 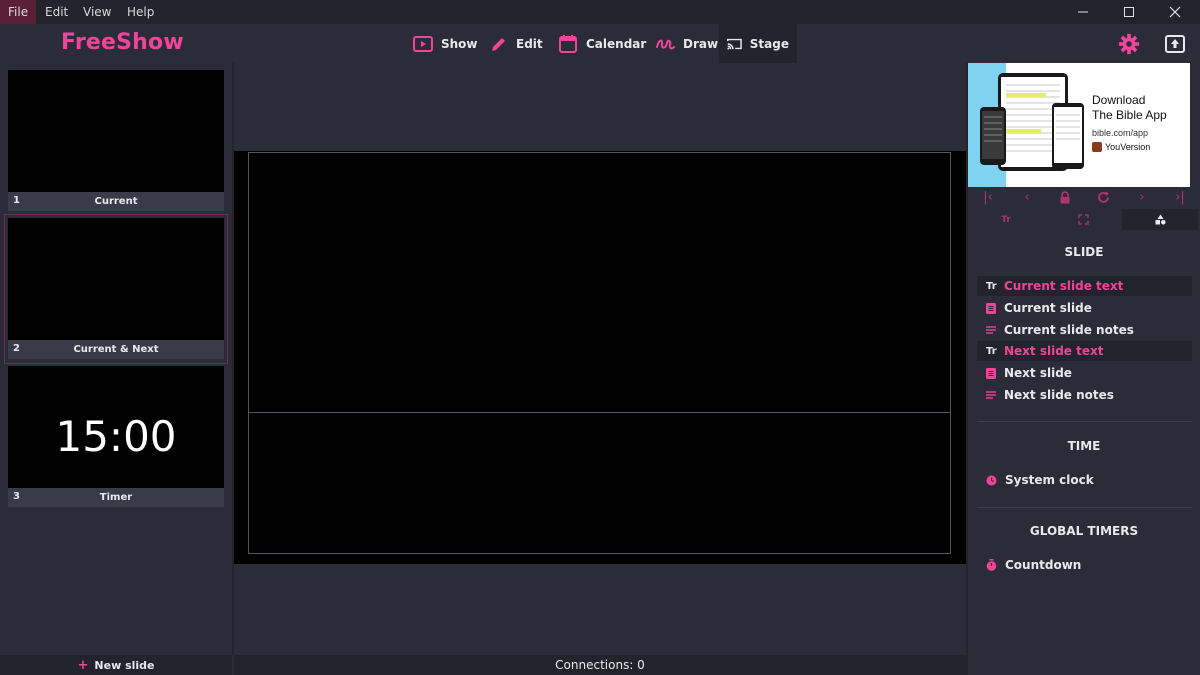 I want to click on ad-headline-line2: The Bible App, so click(x=1129, y=115).